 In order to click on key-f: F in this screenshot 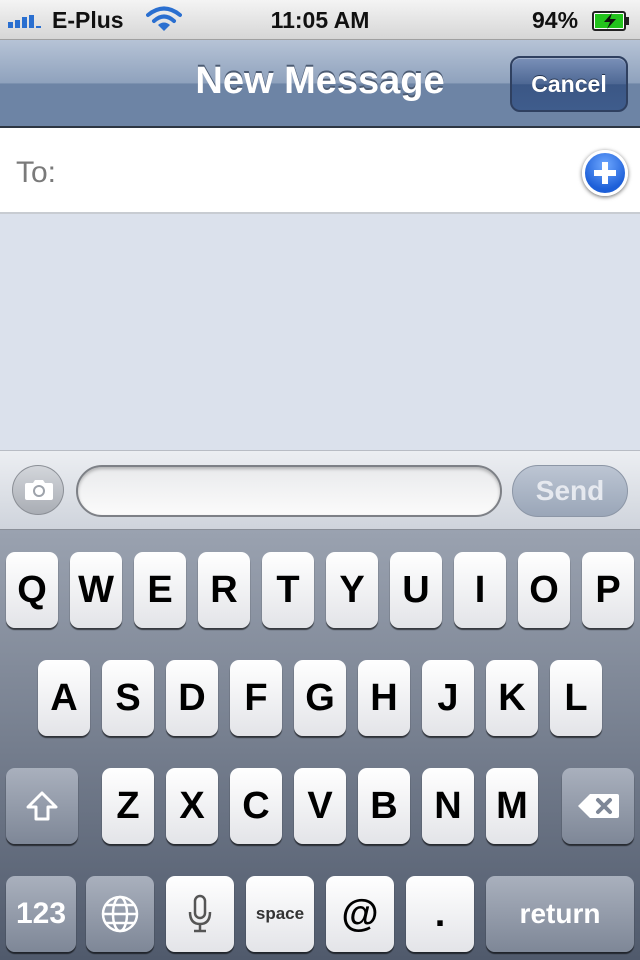, I will do `click(256, 698)`.